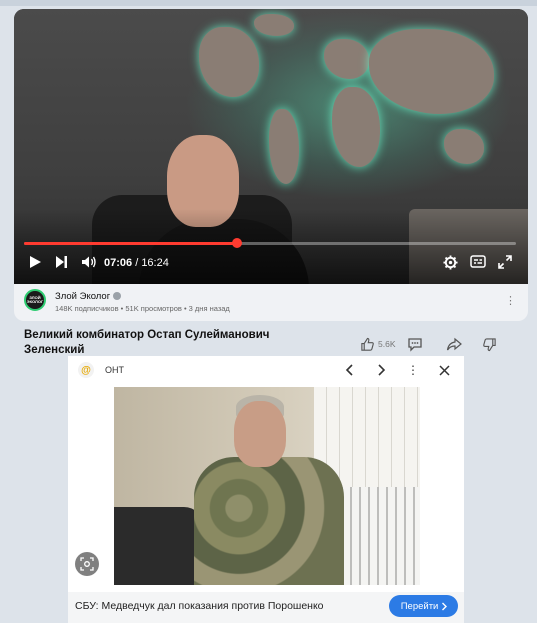 The image size is (537, 623). I want to click on like-count: 5.6K, so click(387, 344).